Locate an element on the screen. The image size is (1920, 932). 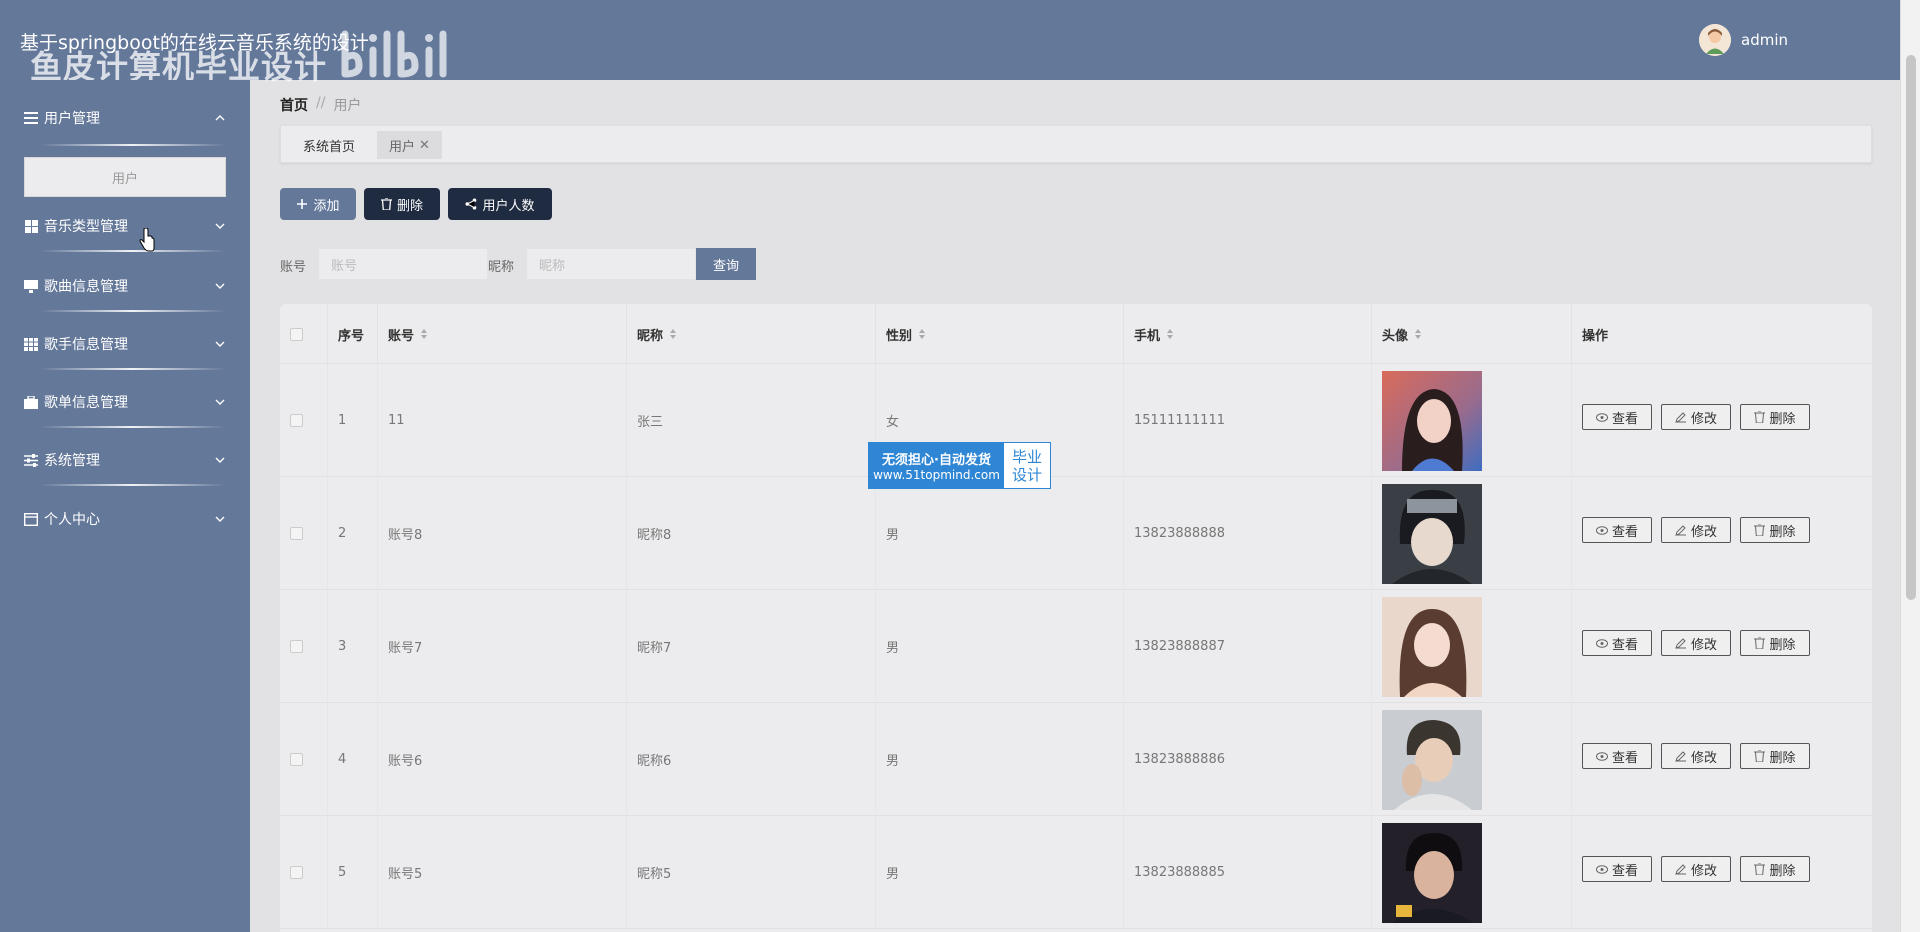
sidebar-item-user-management: 用户管理 is located at coordinates (125, 118).